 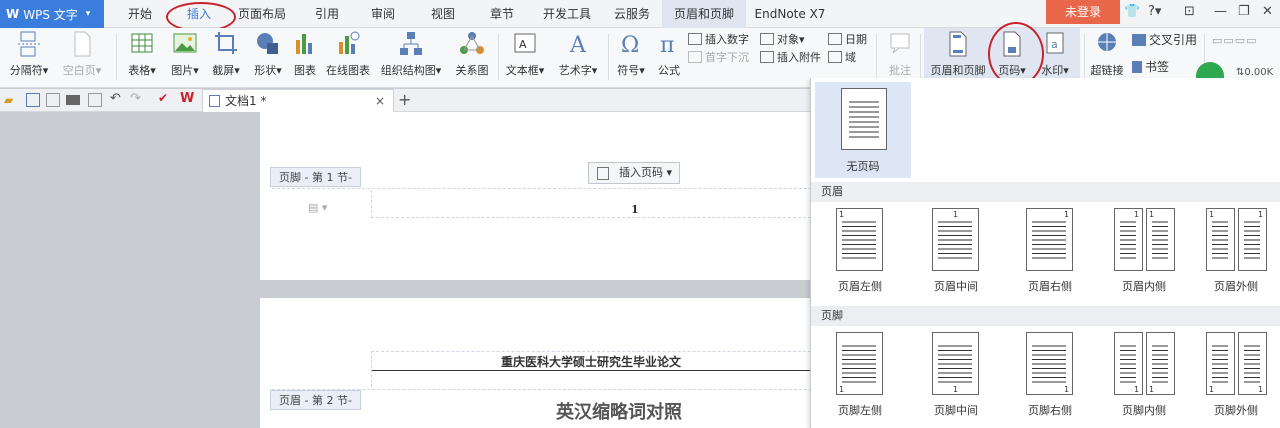 I want to click on outer-page-number-thumbnail-icon: 11, so click(x=1236, y=363).